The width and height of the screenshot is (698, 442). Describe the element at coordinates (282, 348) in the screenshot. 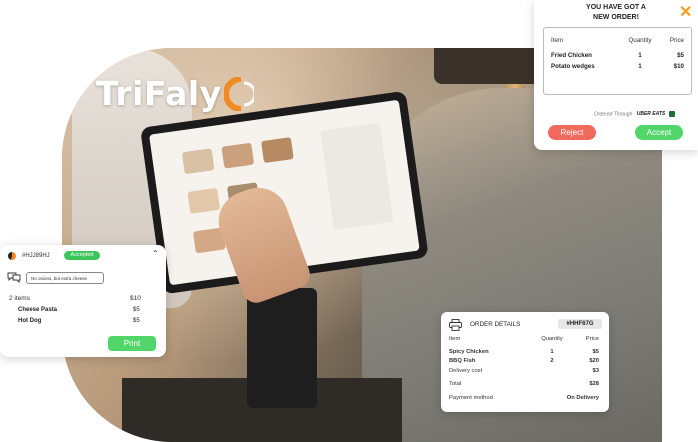

I see `photo-pos-stand` at that location.